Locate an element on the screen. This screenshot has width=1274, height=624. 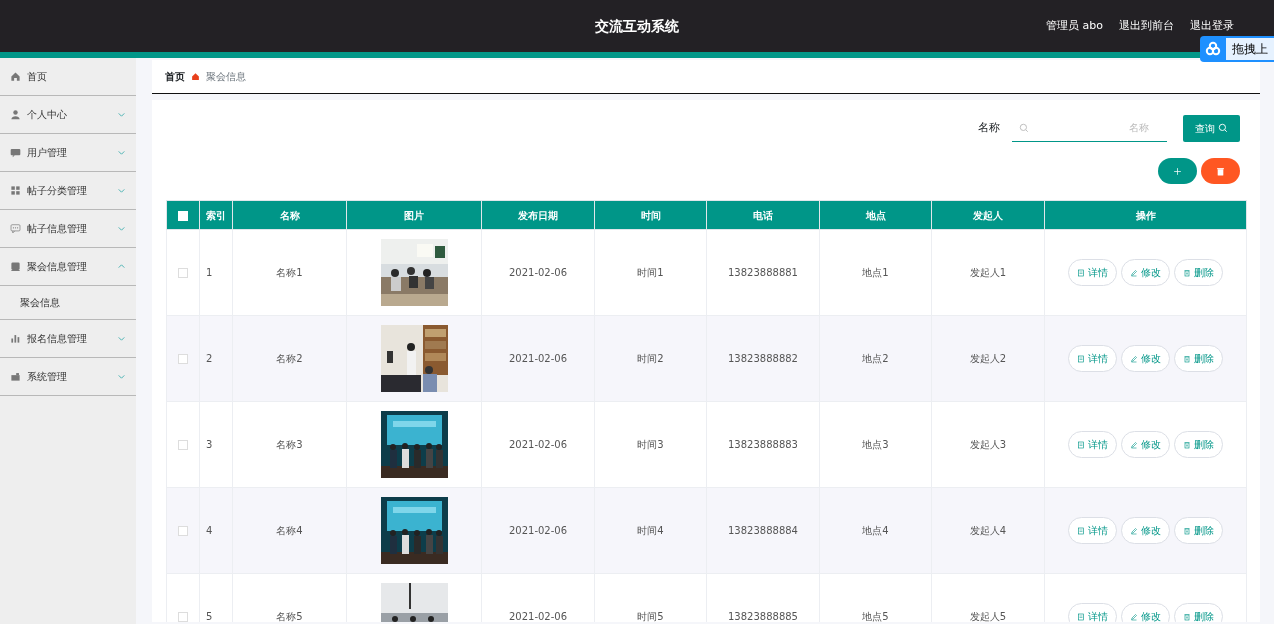
table-cell: 发起人1 is located at coordinates (988, 272).